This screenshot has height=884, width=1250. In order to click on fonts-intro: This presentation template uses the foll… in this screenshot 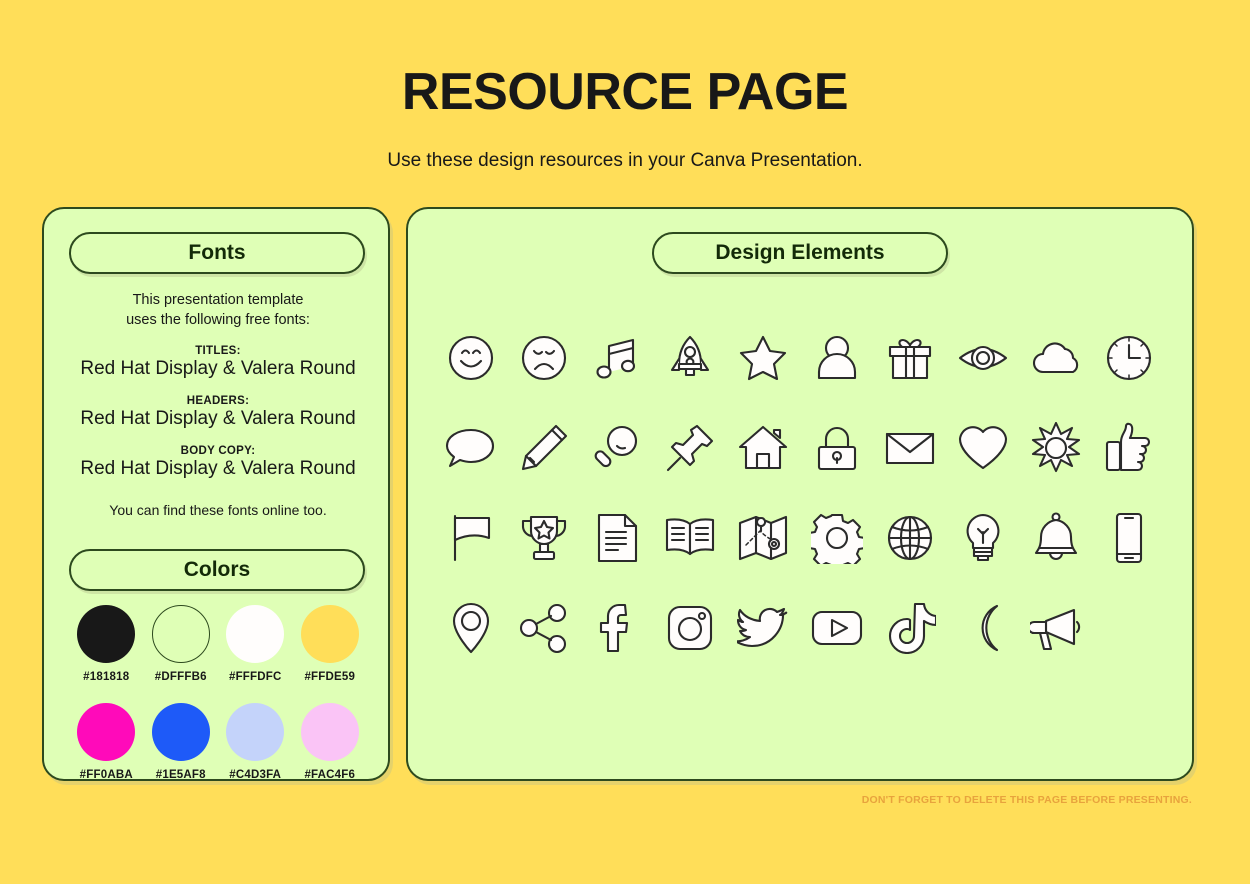, I will do `click(218, 310)`.